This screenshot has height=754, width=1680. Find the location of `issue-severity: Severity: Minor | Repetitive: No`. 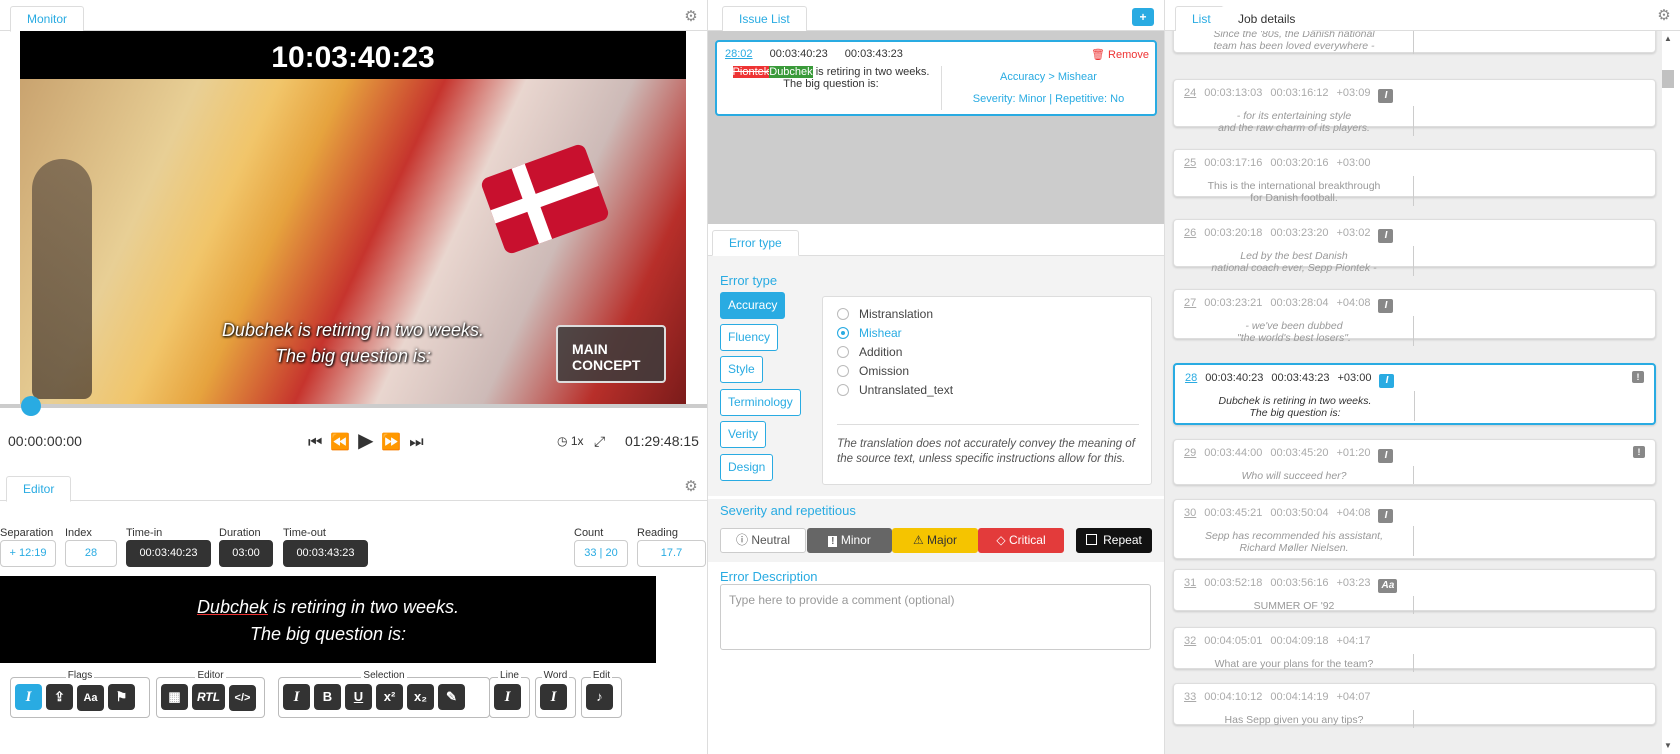

issue-severity: Severity: Minor | Repetitive: No is located at coordinates (1048, 99).